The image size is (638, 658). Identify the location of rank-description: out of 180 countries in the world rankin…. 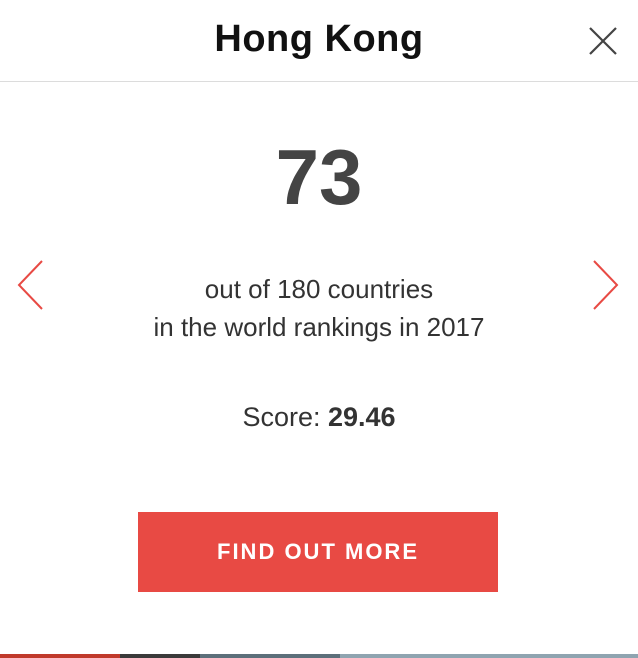
(319, 308).